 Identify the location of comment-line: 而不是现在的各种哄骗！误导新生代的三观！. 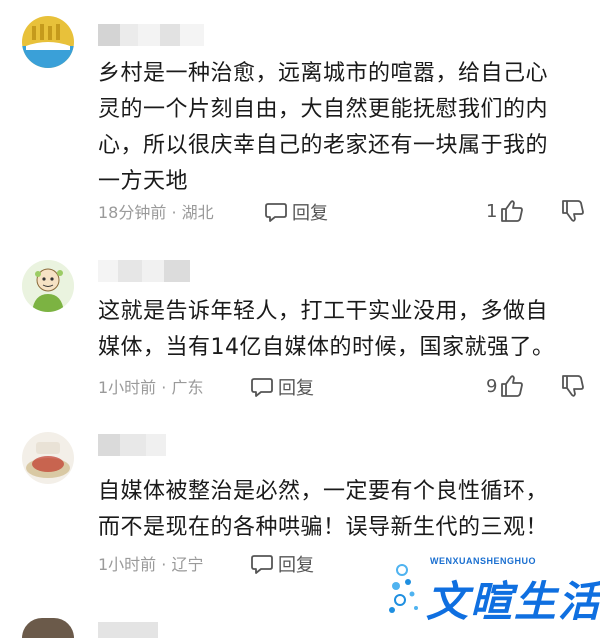
(323, 527).